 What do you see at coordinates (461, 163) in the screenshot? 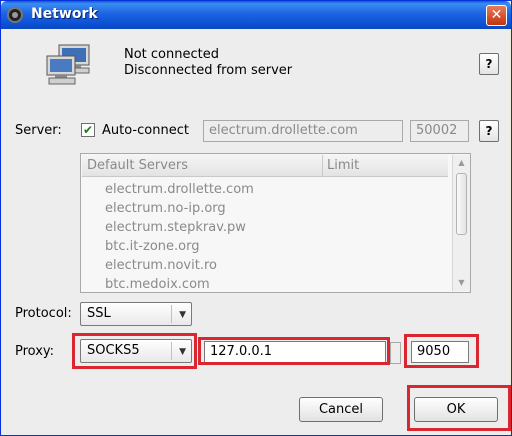
I see `scroll-up-icon: ▲` at bounding box center [461, 163].